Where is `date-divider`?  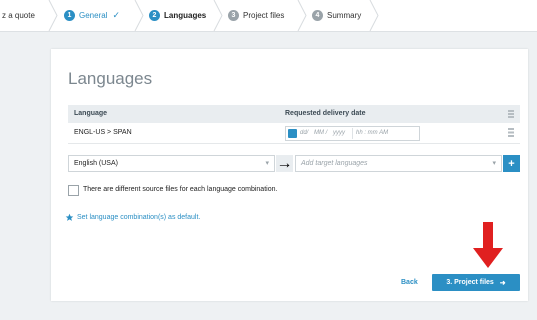
date-divider is located at coordinates (352, 133).